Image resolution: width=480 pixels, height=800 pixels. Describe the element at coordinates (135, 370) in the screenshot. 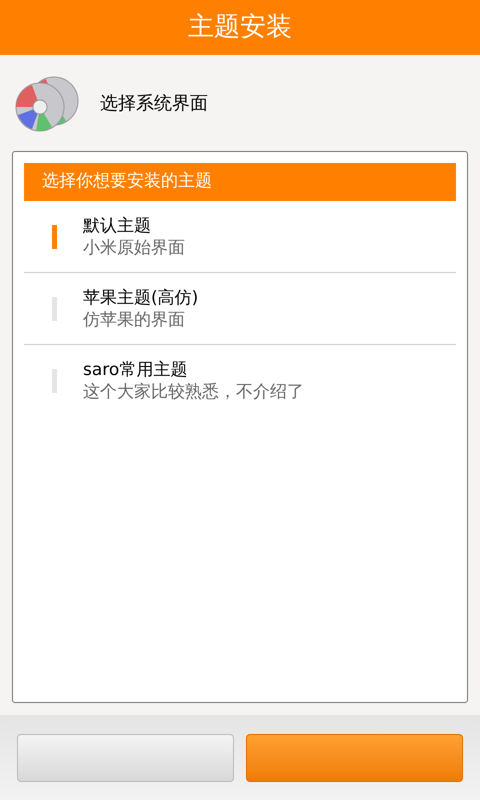

I see `theme-name: saro常用主题` at that location.